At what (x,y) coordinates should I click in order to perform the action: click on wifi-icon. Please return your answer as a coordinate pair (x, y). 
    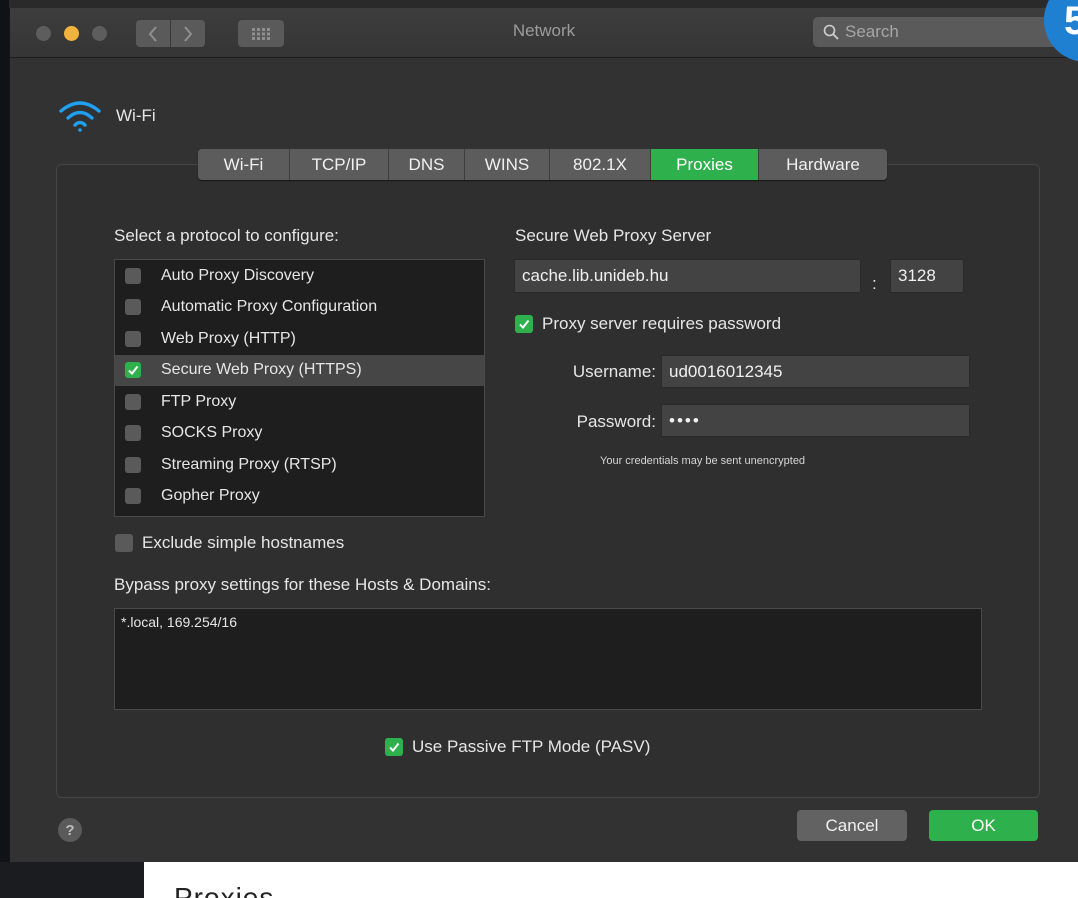
    Looking at the image, I should click on (80, 116).